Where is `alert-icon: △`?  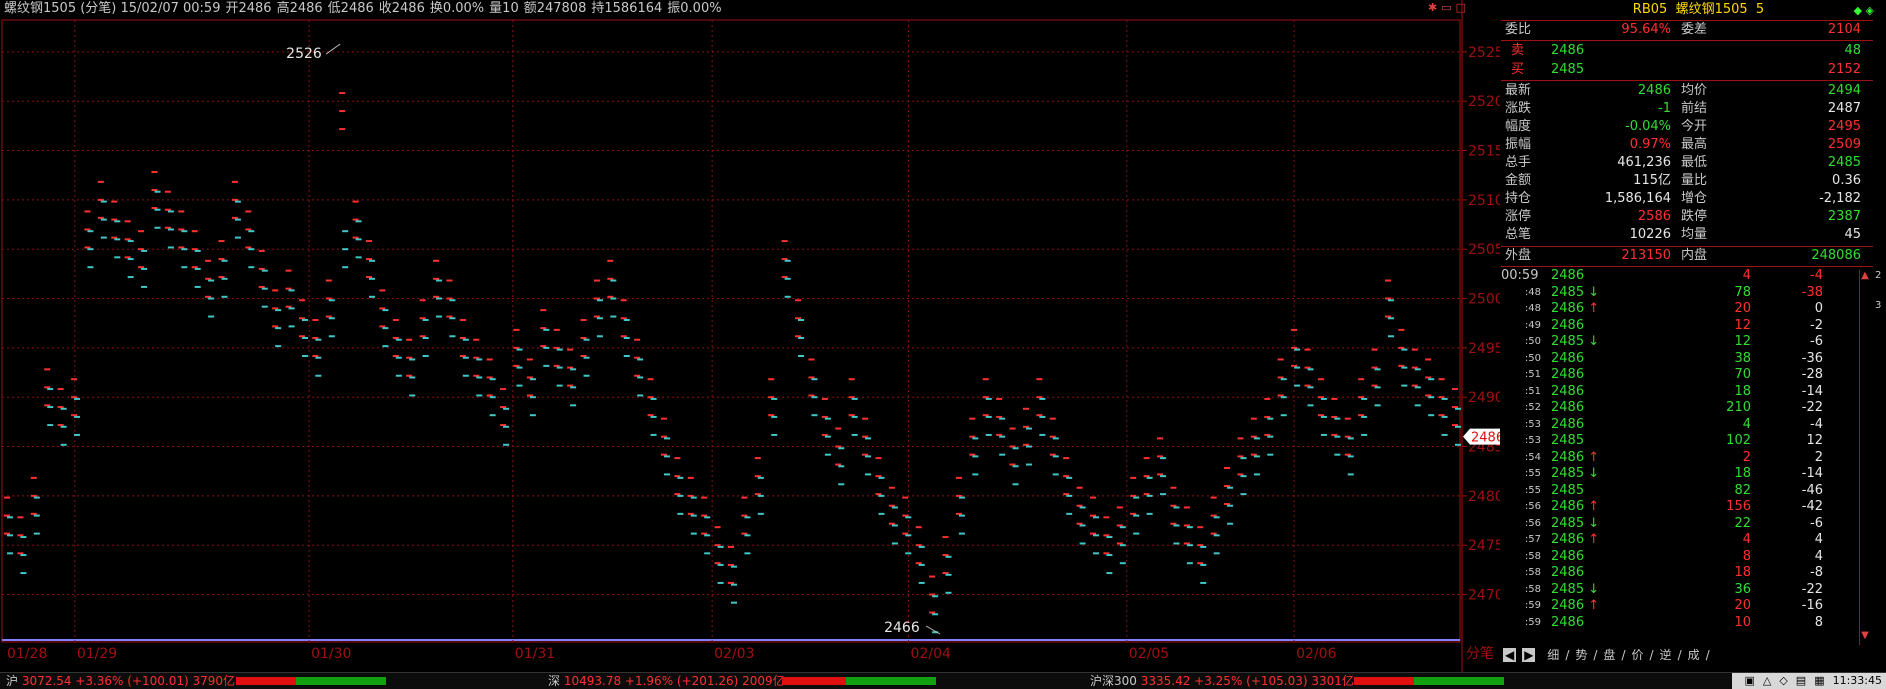 alert-icon: △ is located at coordinates (1767, 680).